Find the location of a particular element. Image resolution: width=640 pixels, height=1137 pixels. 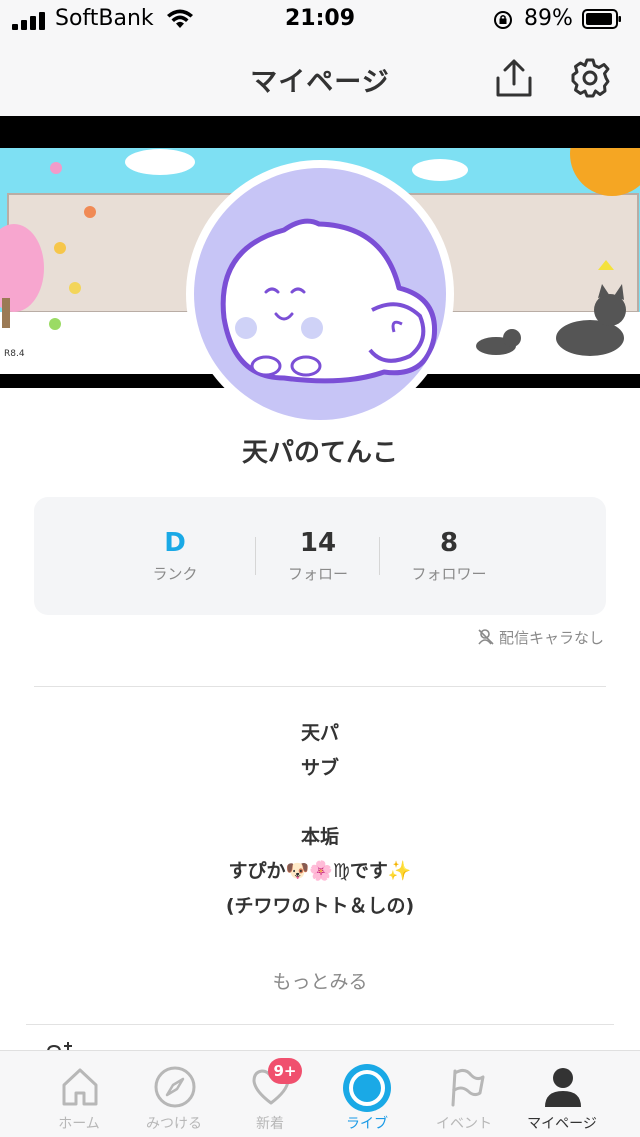

rotation-lock-icon is located at coordinates (503, 20).